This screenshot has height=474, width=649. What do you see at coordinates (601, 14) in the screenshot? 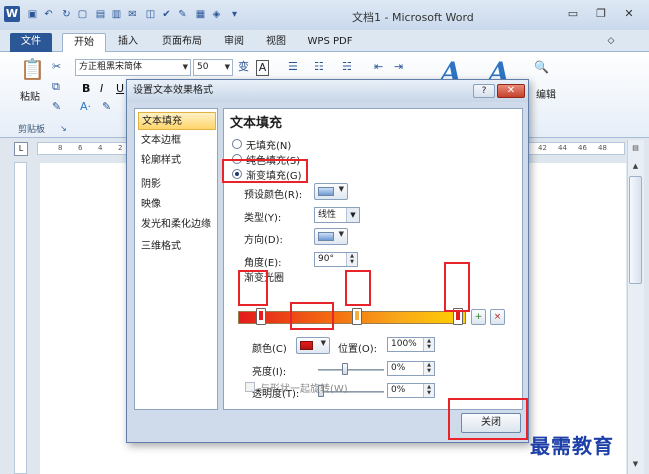
I see `restore-button: ❐` at bounding box center [601, 14].